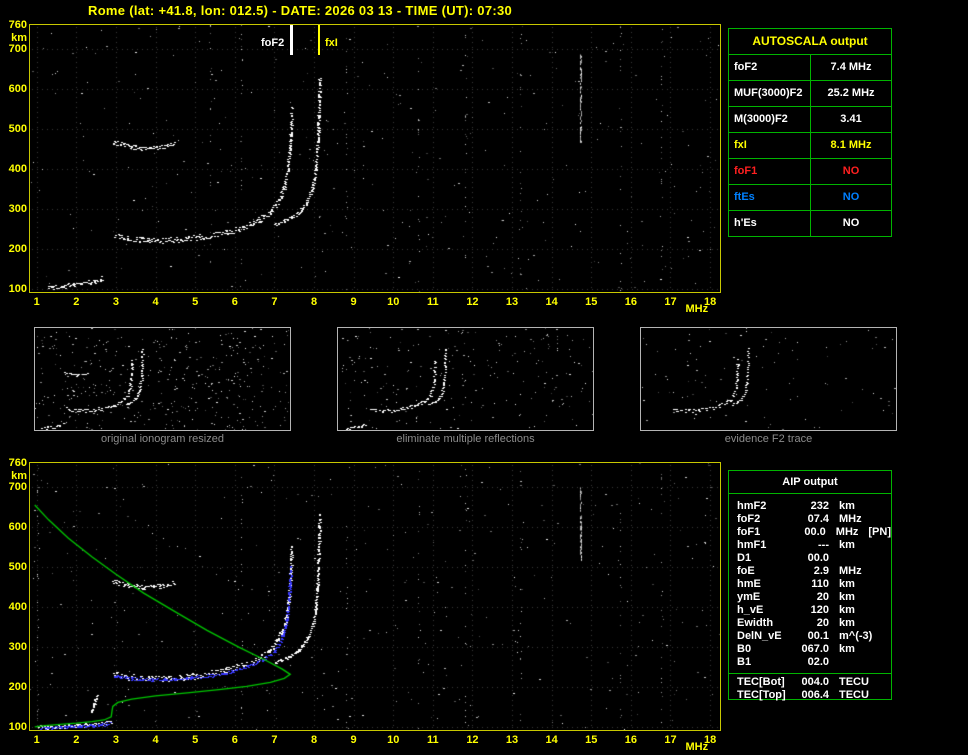 This screenshot has width=968, height=755. What do you see at coordinates (752, 506) in the screenshot?
I see `aip-row-label: hmF2` at bounding box center [752, 506].